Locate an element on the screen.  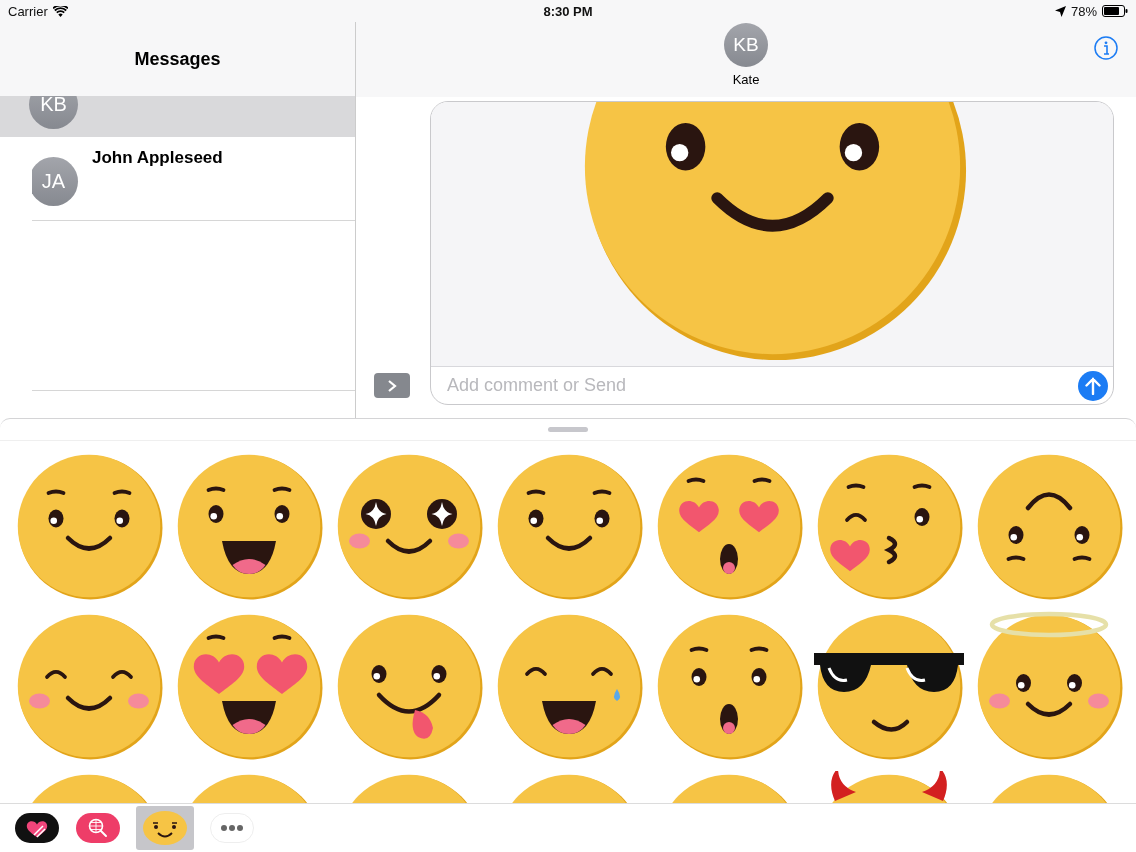
battery-icon is located at coordinates (1115, 11).